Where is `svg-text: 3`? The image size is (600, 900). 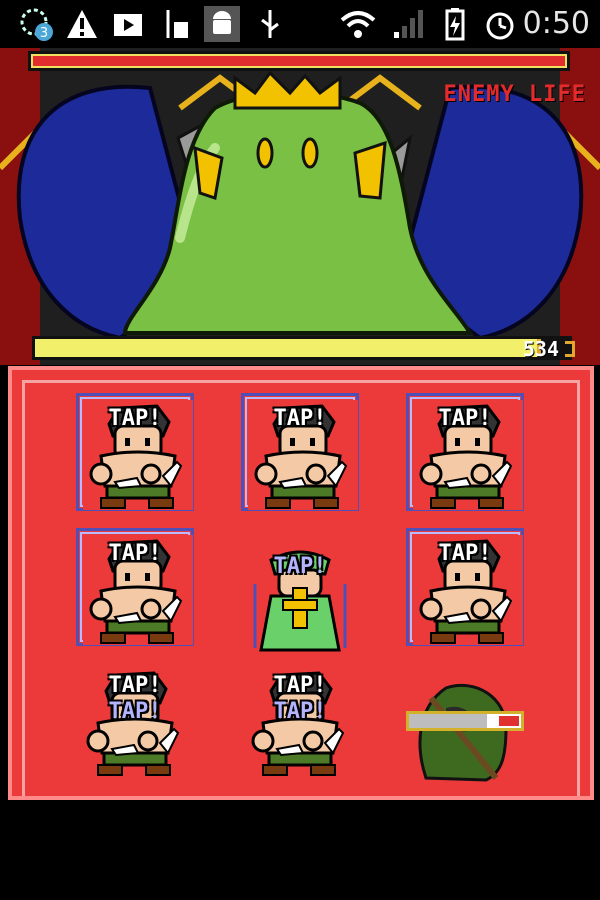
svg-text: 3 is located at coordinates (44, 33).